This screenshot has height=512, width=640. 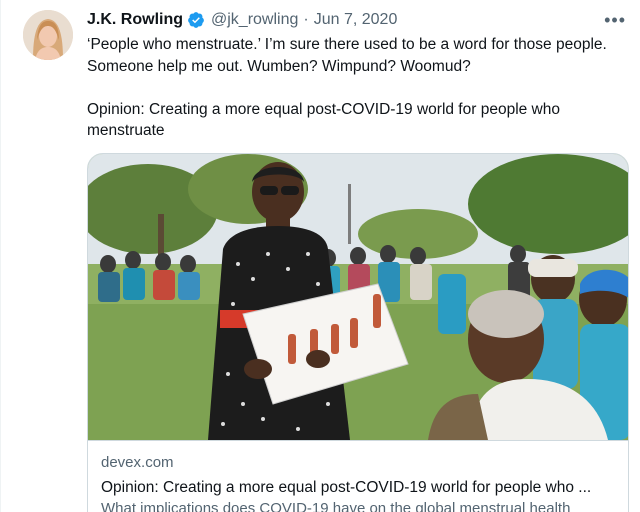 I want to click on verified-badge-icon, so click(x=196, y=20).